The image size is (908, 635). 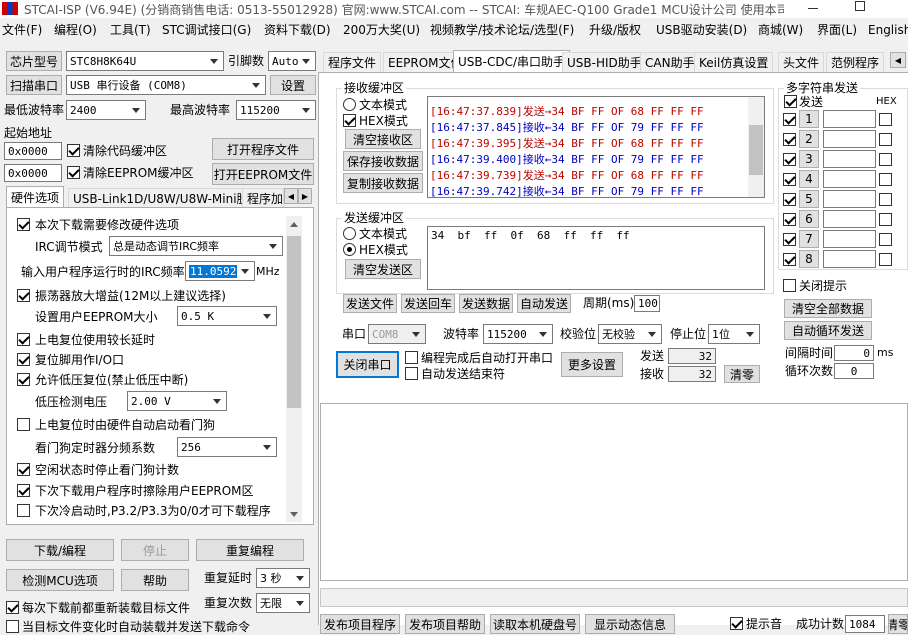 I want to click on read-disk-id-button: 读取本机硬盘号, so click(x=535, y=624).